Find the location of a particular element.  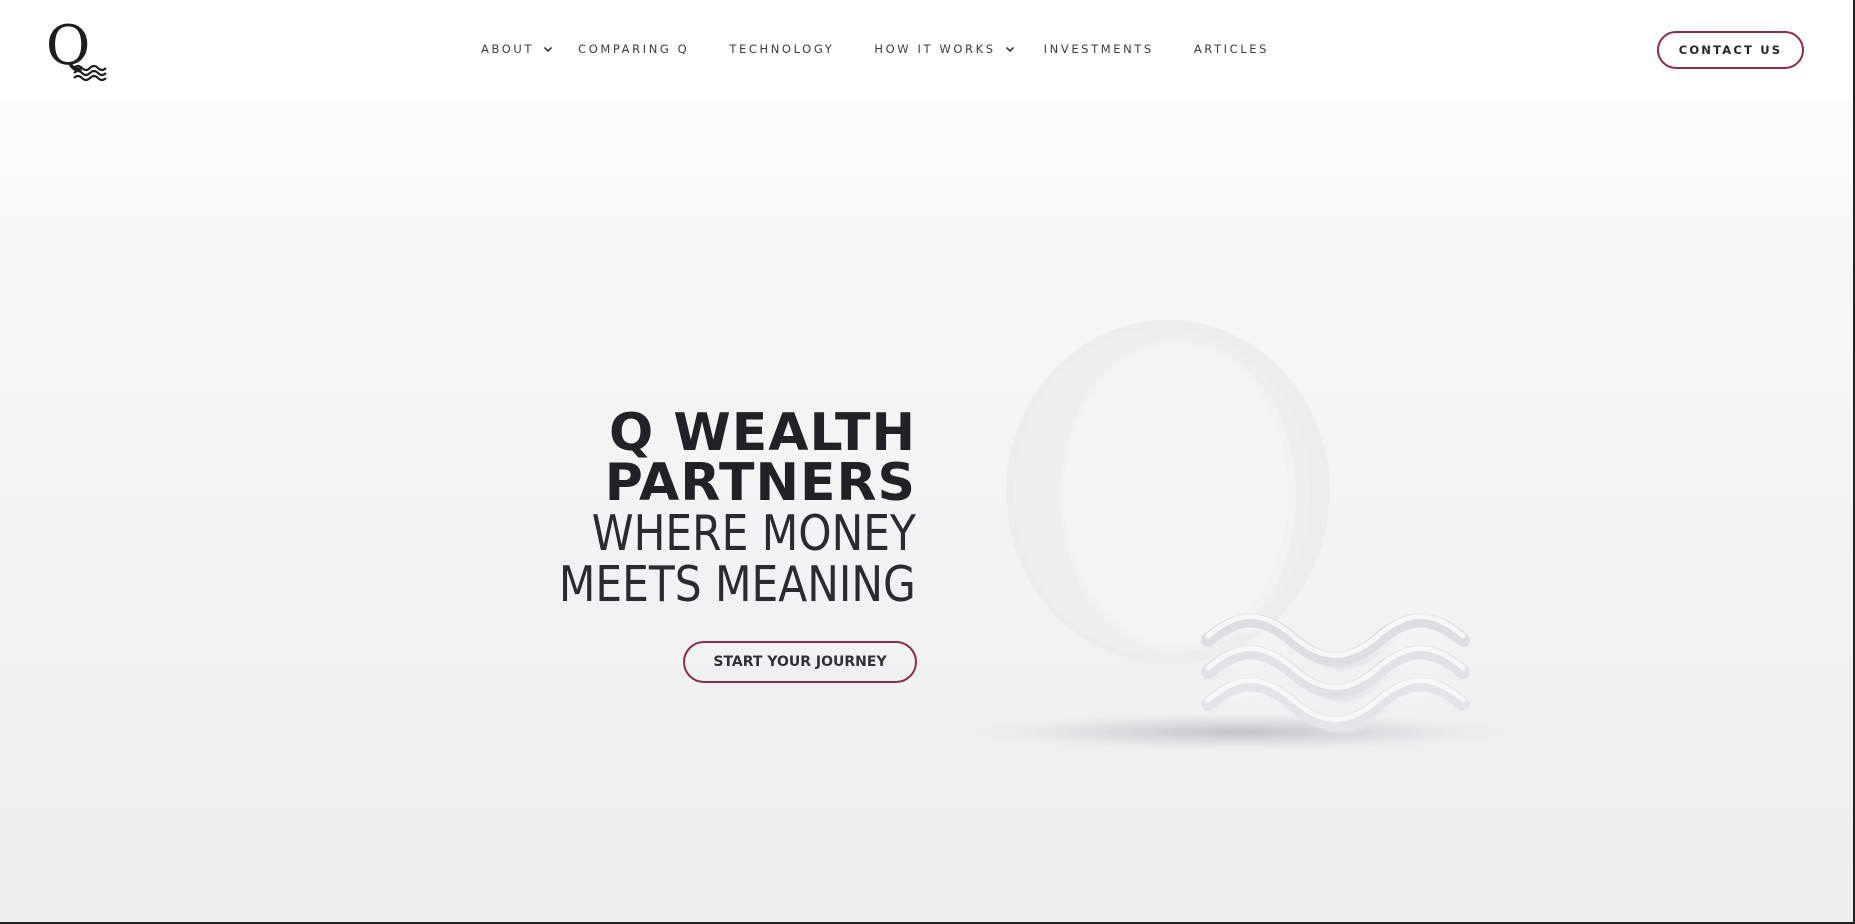

hero-subtitle-line-2: MEETS MEANING is located at coordinates (737, 584).